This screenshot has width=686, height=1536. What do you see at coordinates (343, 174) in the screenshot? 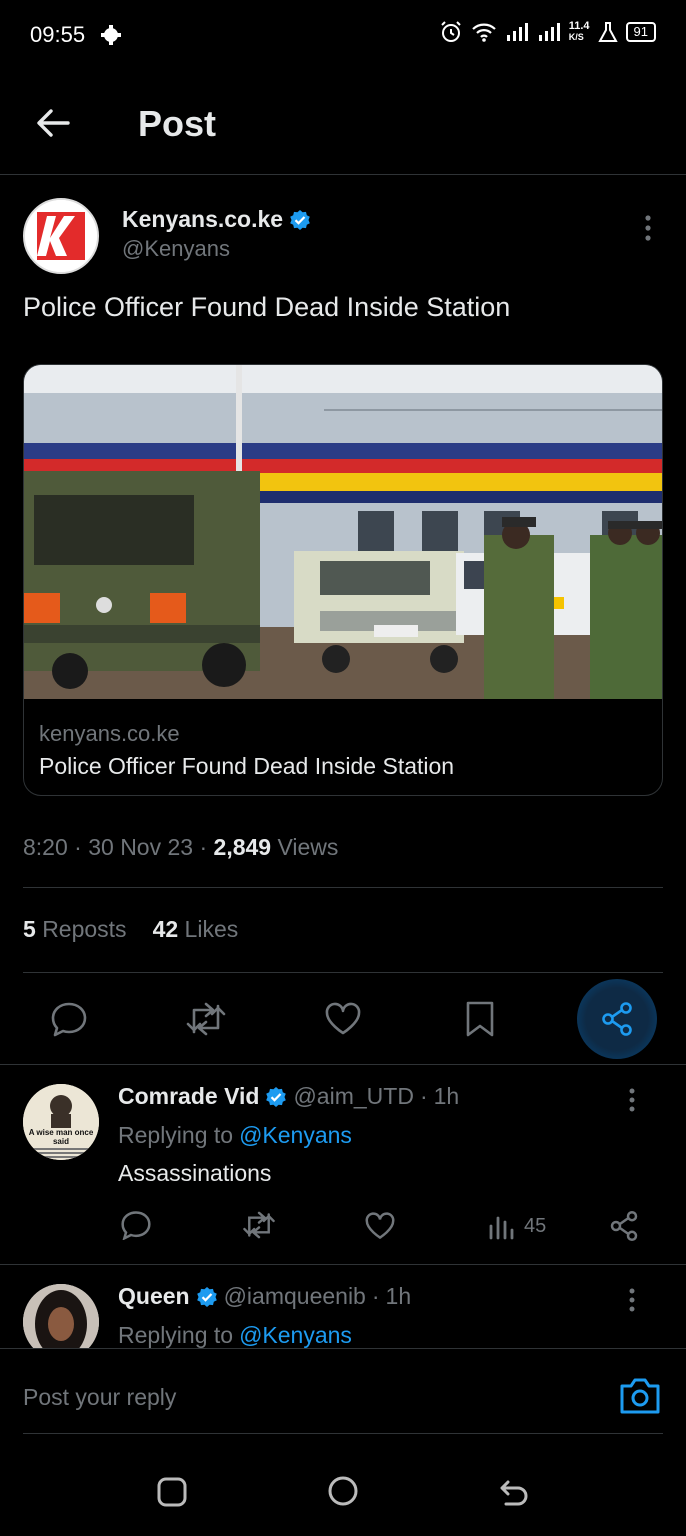
I see `header-divider` at bounding box center [343, 174].